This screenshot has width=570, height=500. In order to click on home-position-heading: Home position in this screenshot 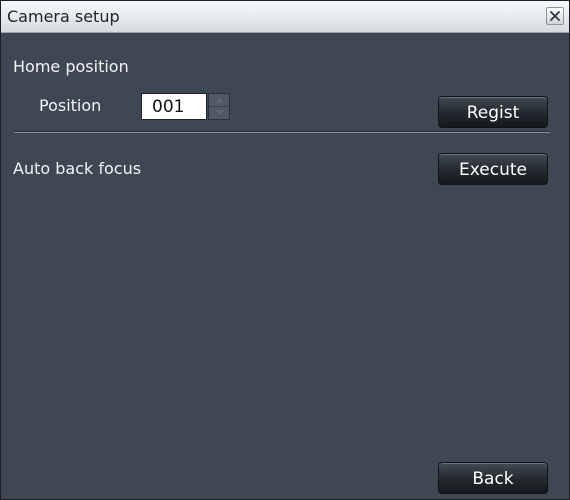, I will do `click(71, 66)`.